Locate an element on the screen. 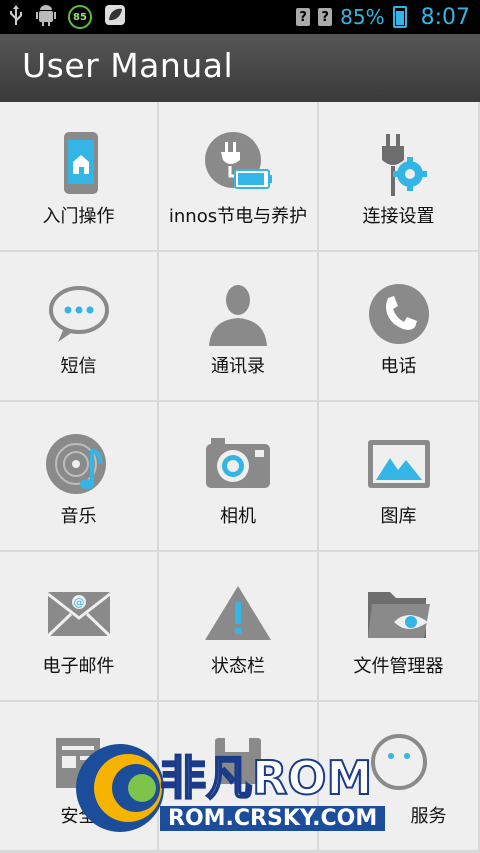 The width and height of the screenshot is (480, 853). grid-item-file-manager: 文件管理器 is located at coordinates (399, 627).